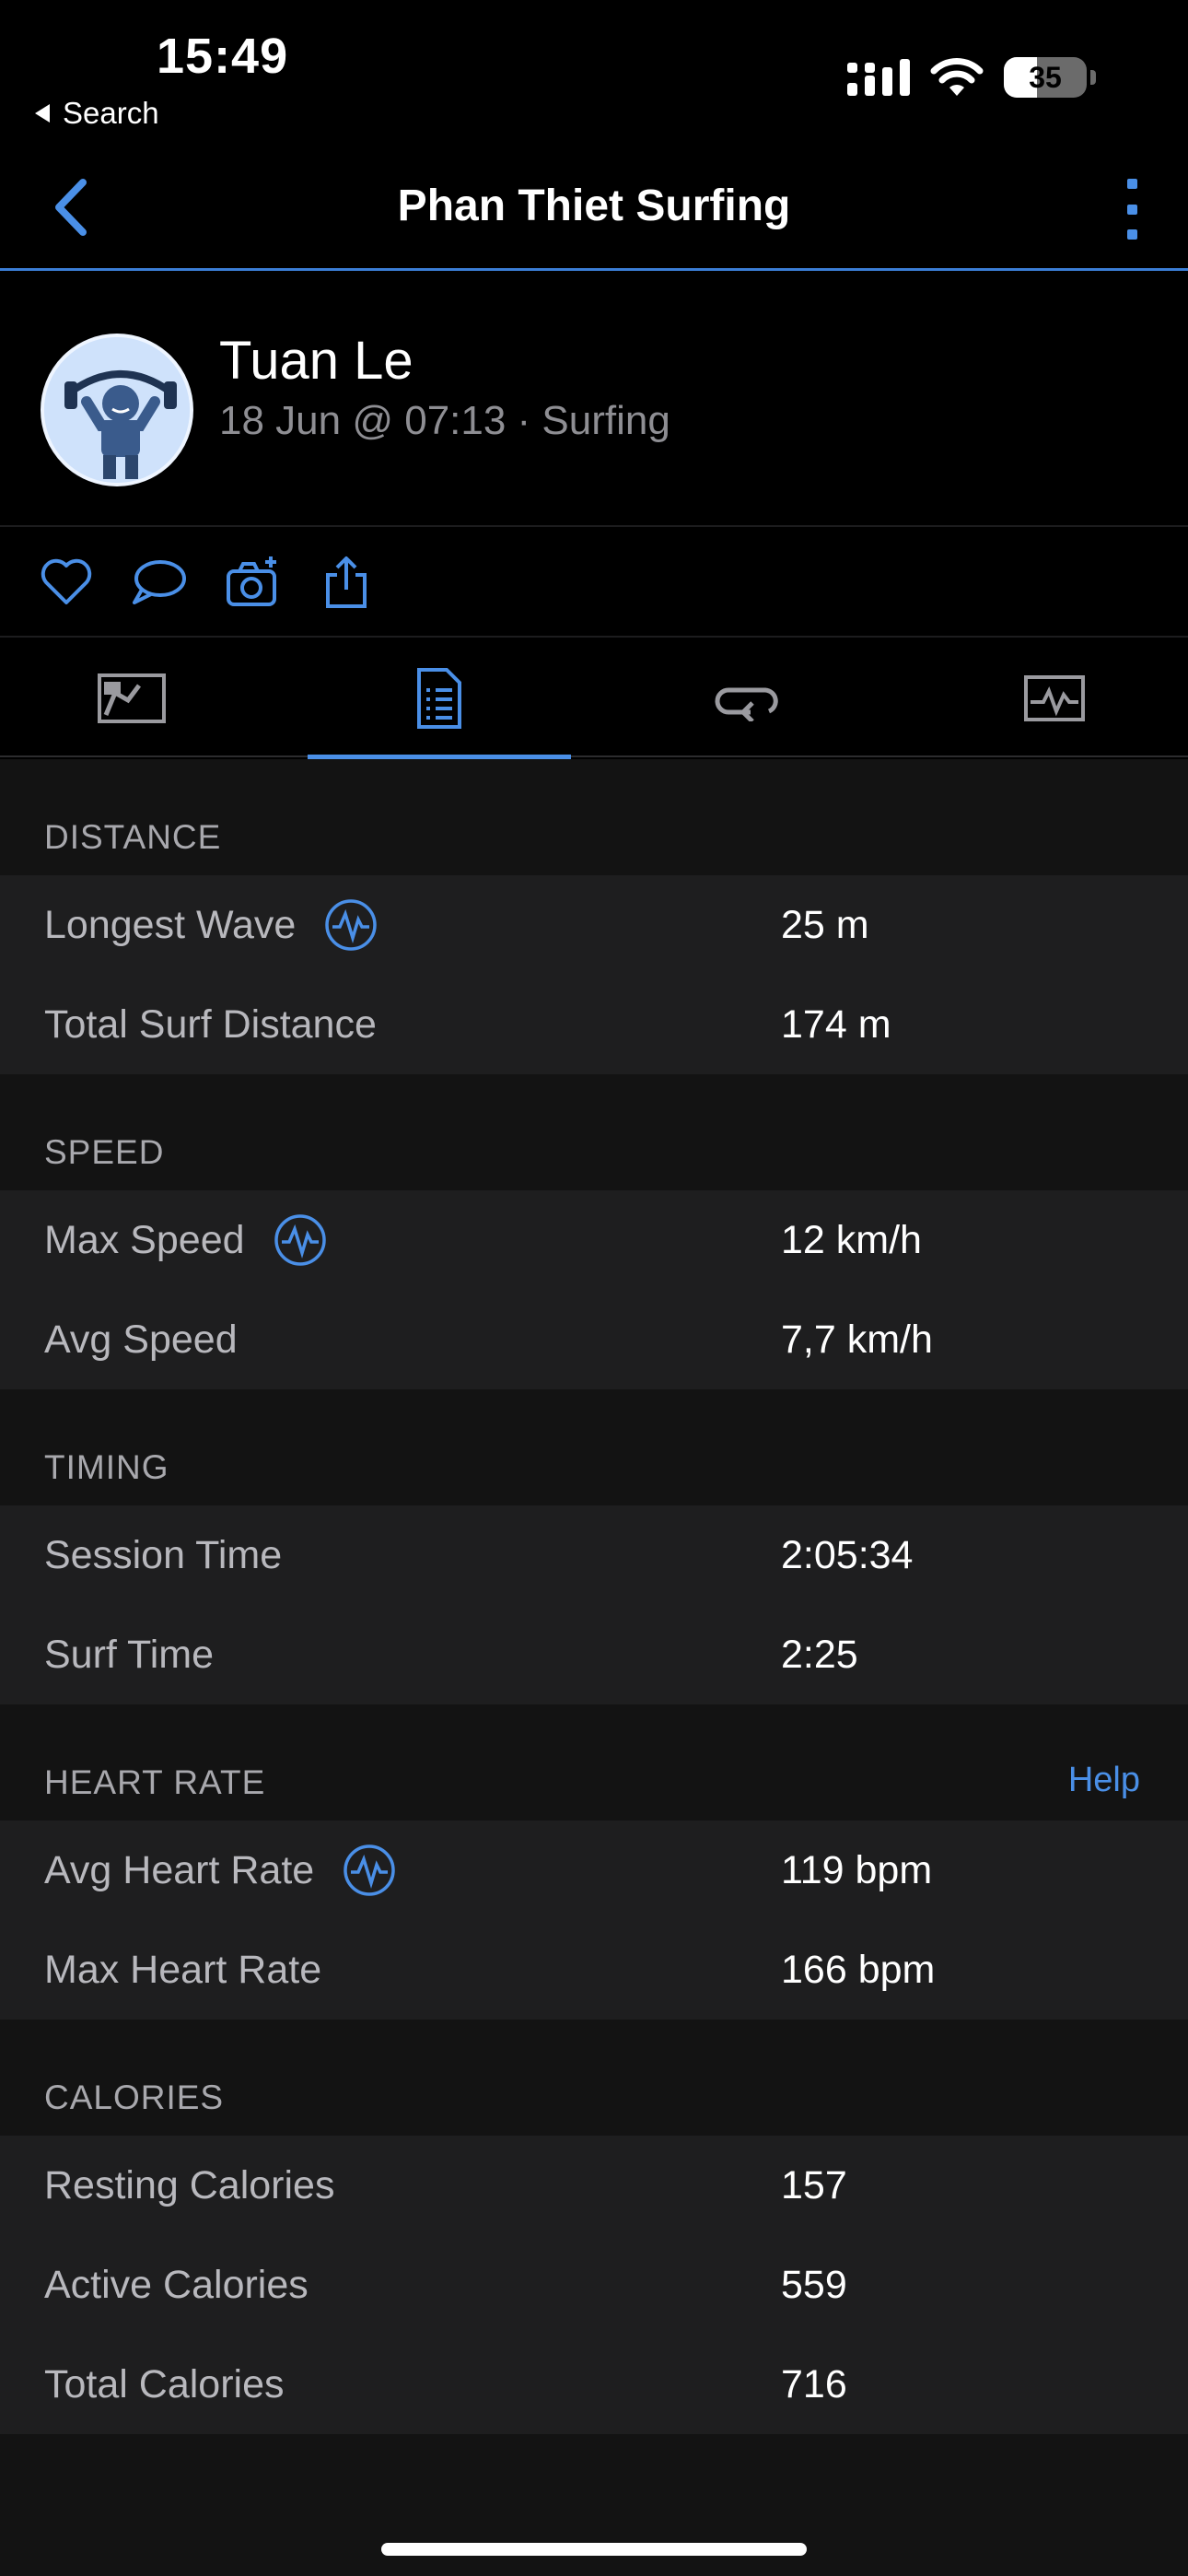 The width and height of the screenshot is (1188, 2576). I want to click on activity-header: Tuan Le 18 Jun @ 07:13 · Surfing, so click(594, 409).